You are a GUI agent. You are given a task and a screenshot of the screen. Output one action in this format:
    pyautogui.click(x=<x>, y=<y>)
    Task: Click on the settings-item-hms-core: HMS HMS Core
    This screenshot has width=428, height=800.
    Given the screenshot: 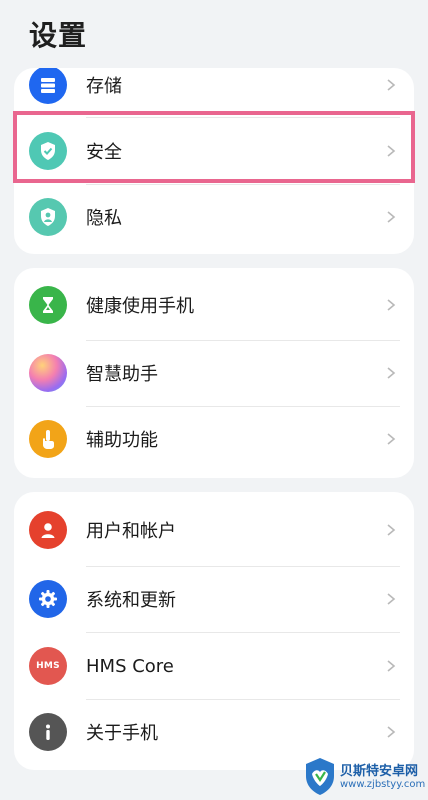 What is the action you would take?
    pyautogui.click(x=214, y=666)
    